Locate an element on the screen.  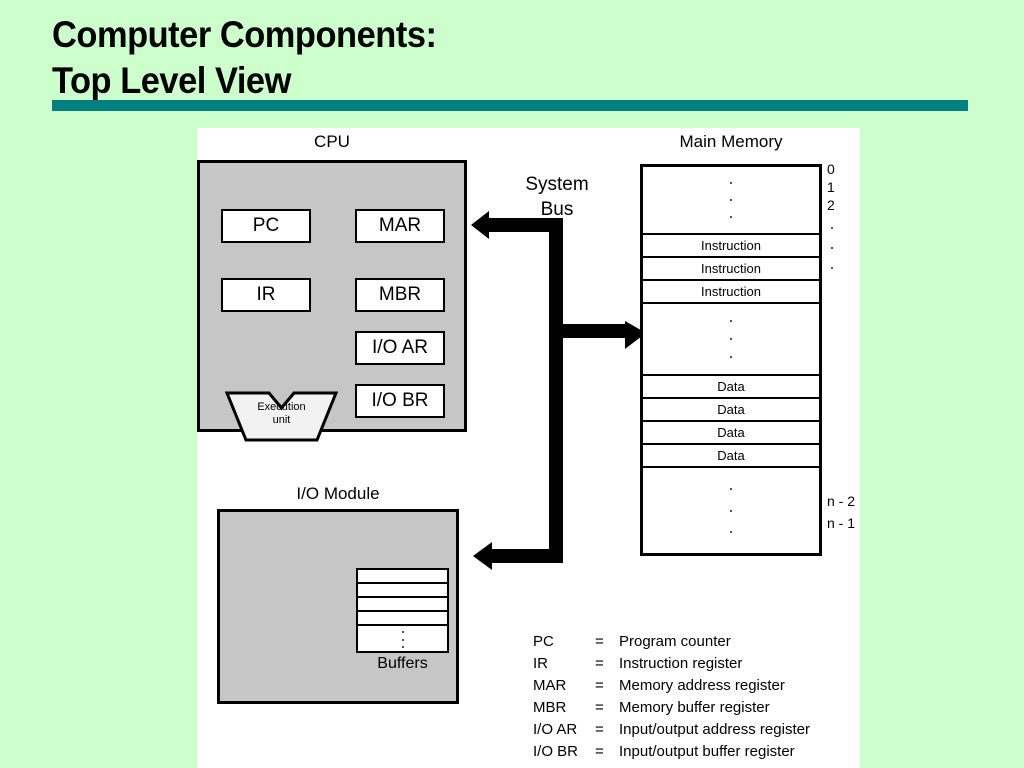
bus-to-cpu-arrow is located at coordinates (480, 225).